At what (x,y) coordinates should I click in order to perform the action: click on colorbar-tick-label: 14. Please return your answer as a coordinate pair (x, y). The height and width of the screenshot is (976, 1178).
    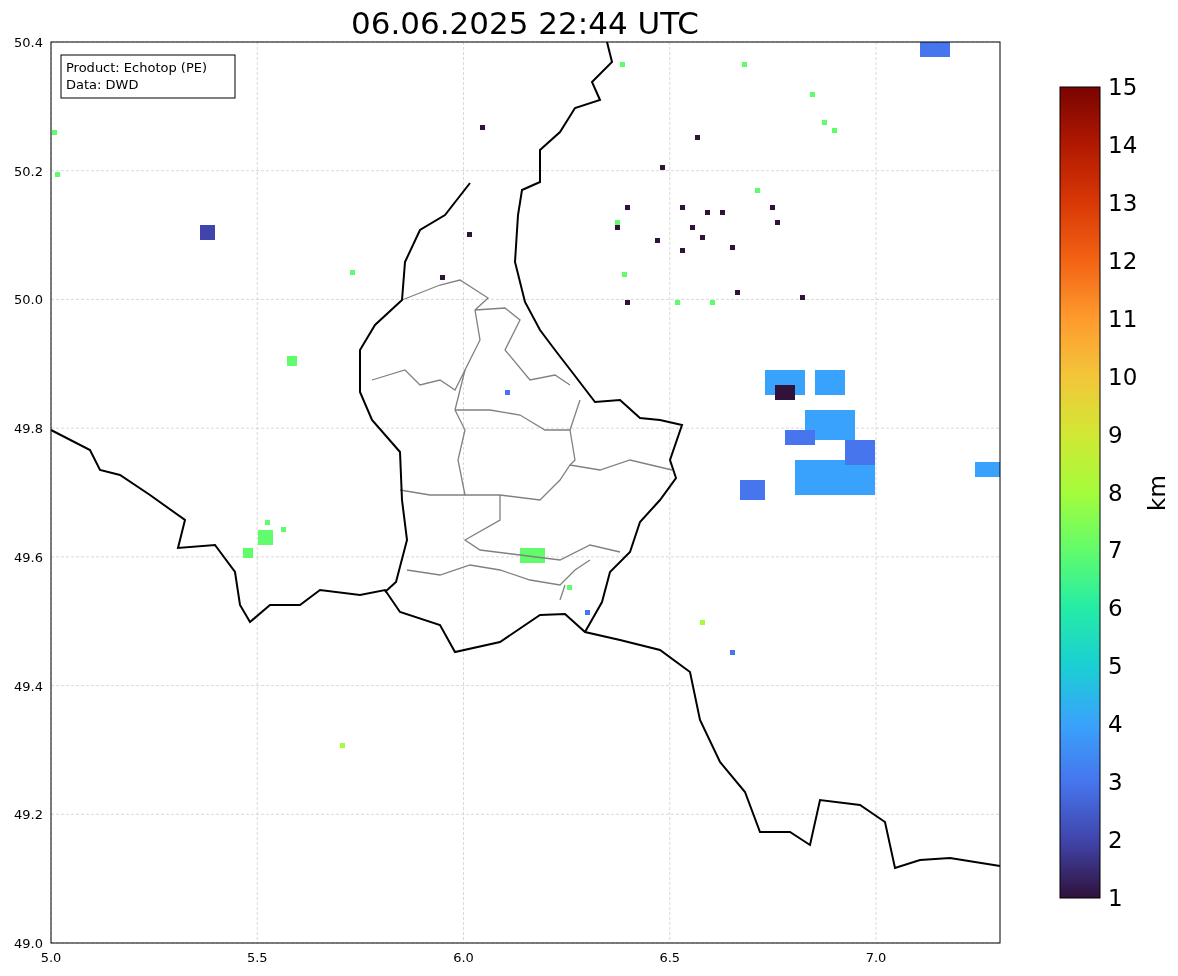
    Looking at the image, I should click on (1123, 144).